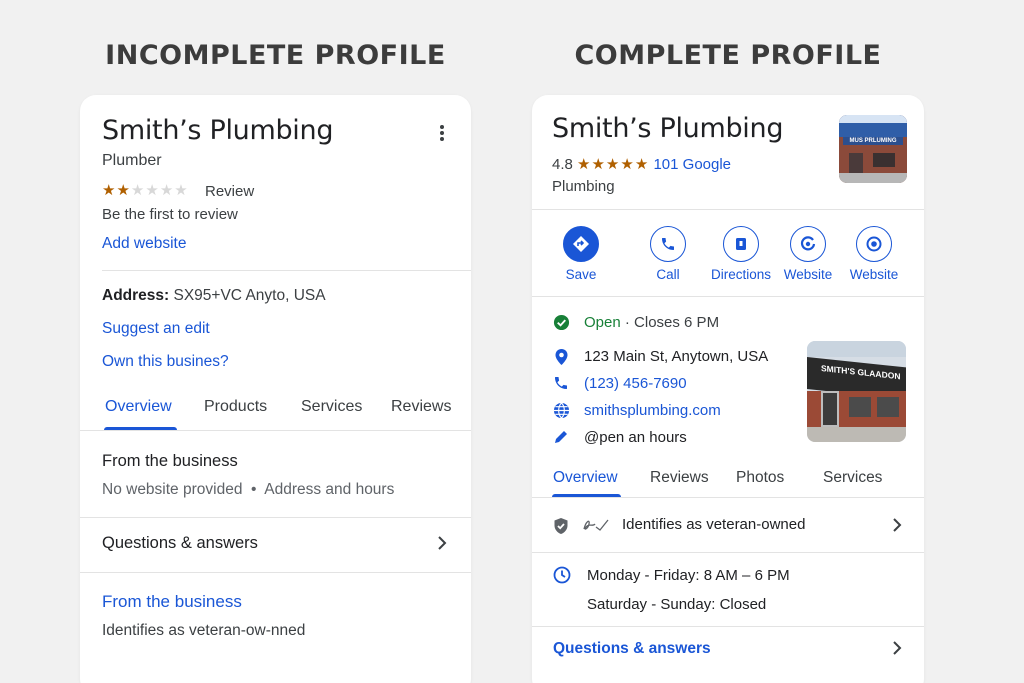 Image resolution: width=1024 pixels, height=683 pixels. I want to click on directions-diamond-icon, so click(581, 244).